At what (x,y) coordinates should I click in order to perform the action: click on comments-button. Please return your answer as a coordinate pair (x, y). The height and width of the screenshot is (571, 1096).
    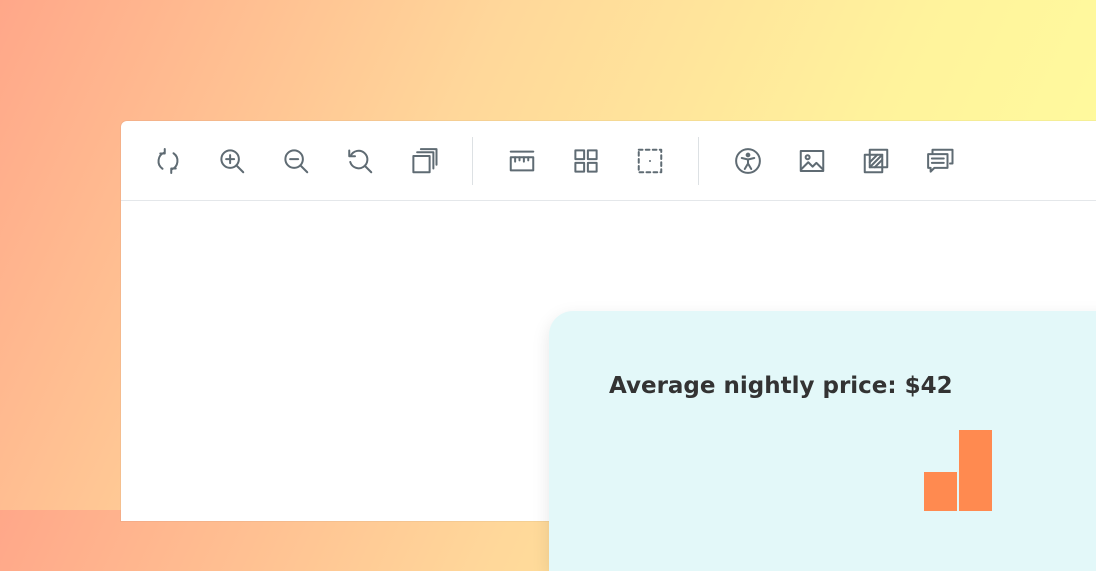
    Looking at the image, I should click on (940, 161).